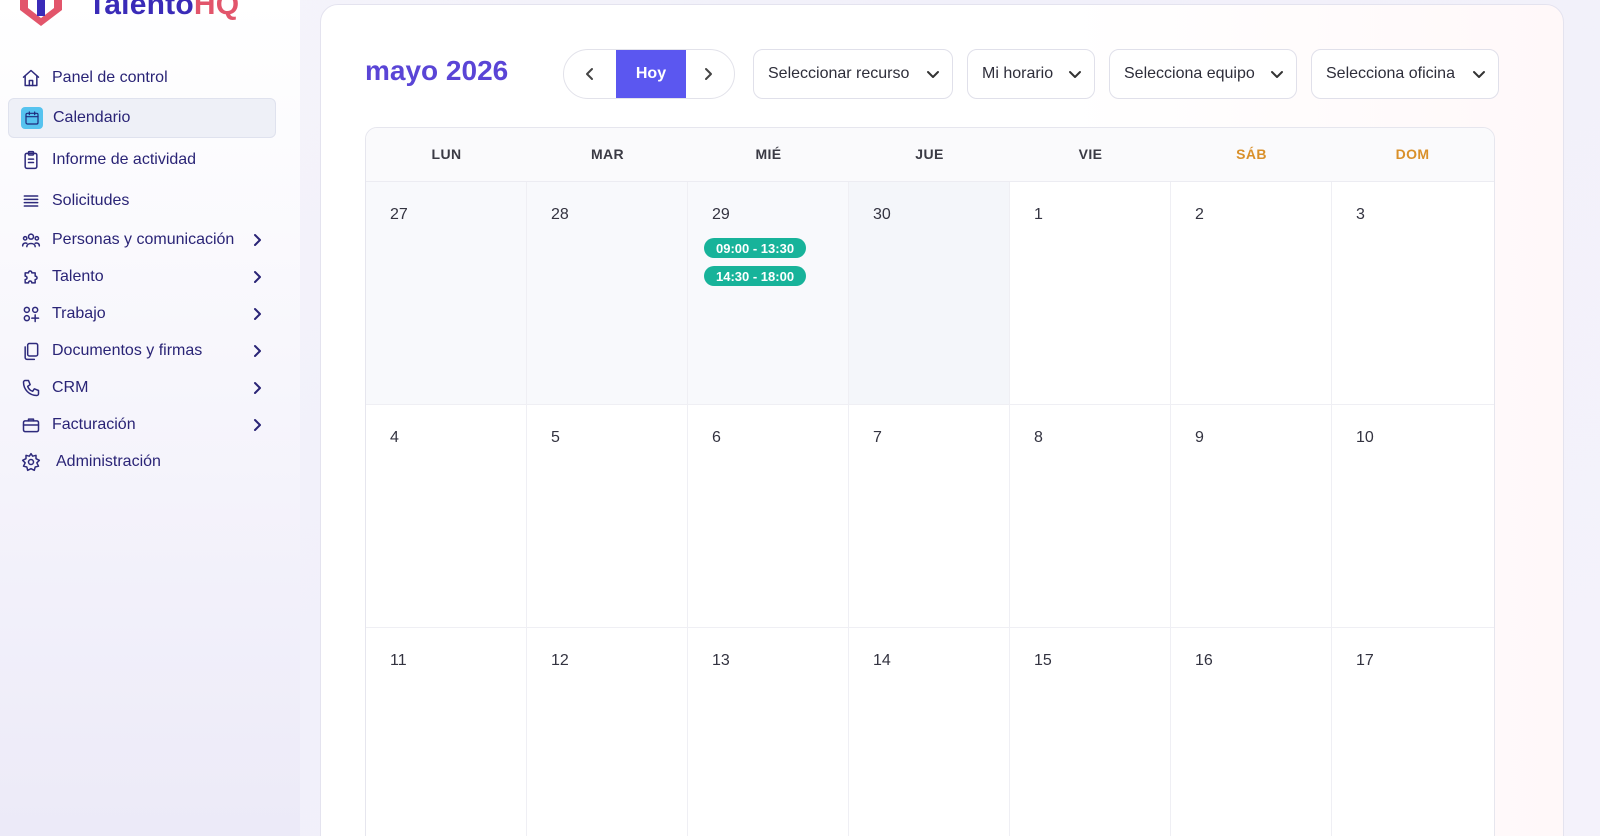 The image size is (1600, 836). What do you see at coordinates (1365, 437) in the screenshot?
I see `day-number: 10` at bounding box center [1365, 437].